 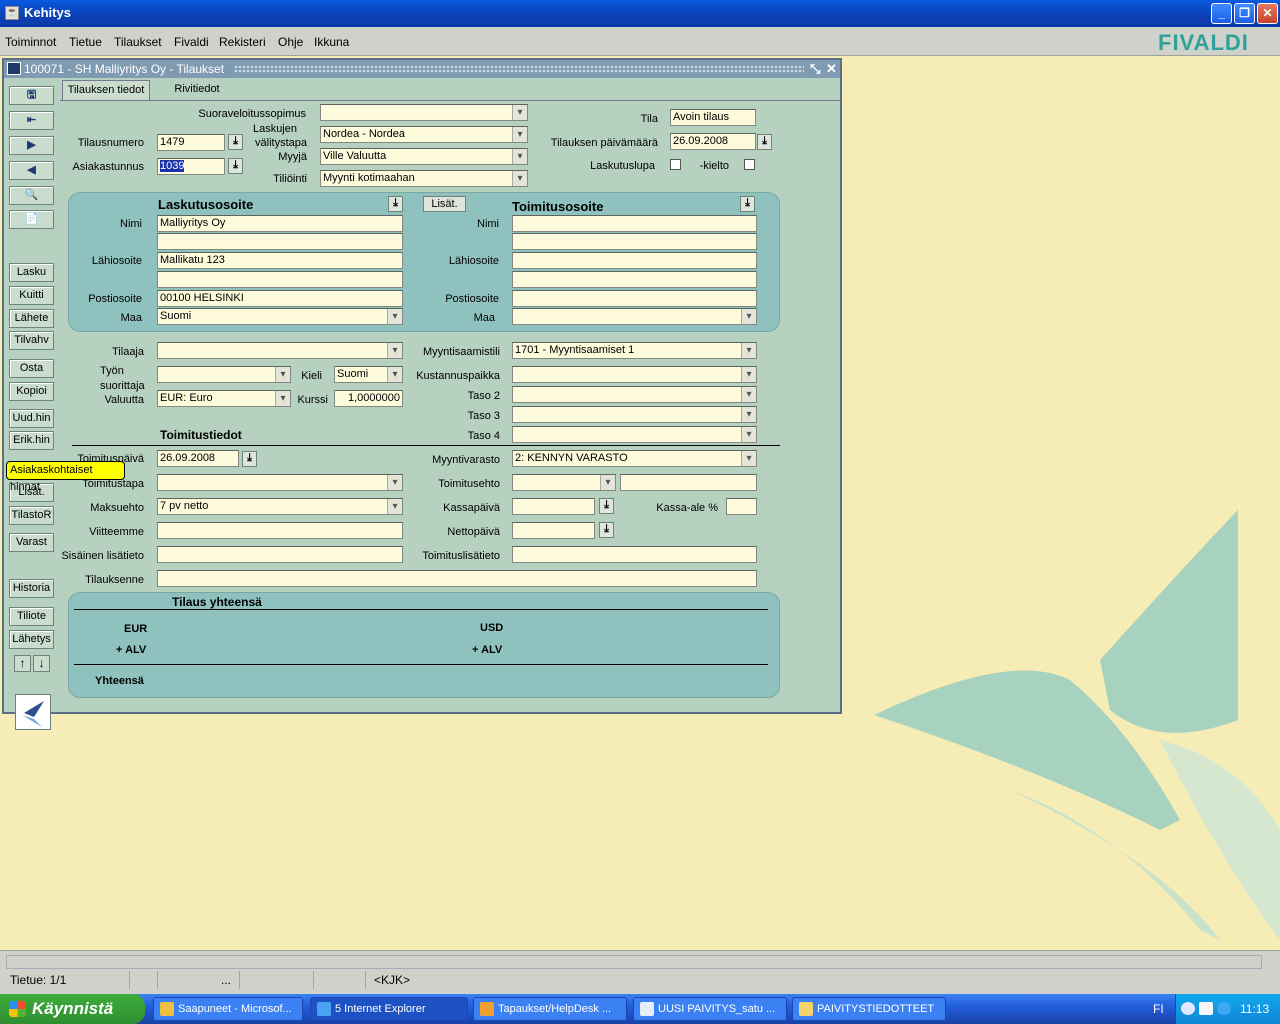 What do you see at coordinates (191, 142) in the screenshot?
I see `tilausnumero-field: 1479` at bounding box center [191, 142].